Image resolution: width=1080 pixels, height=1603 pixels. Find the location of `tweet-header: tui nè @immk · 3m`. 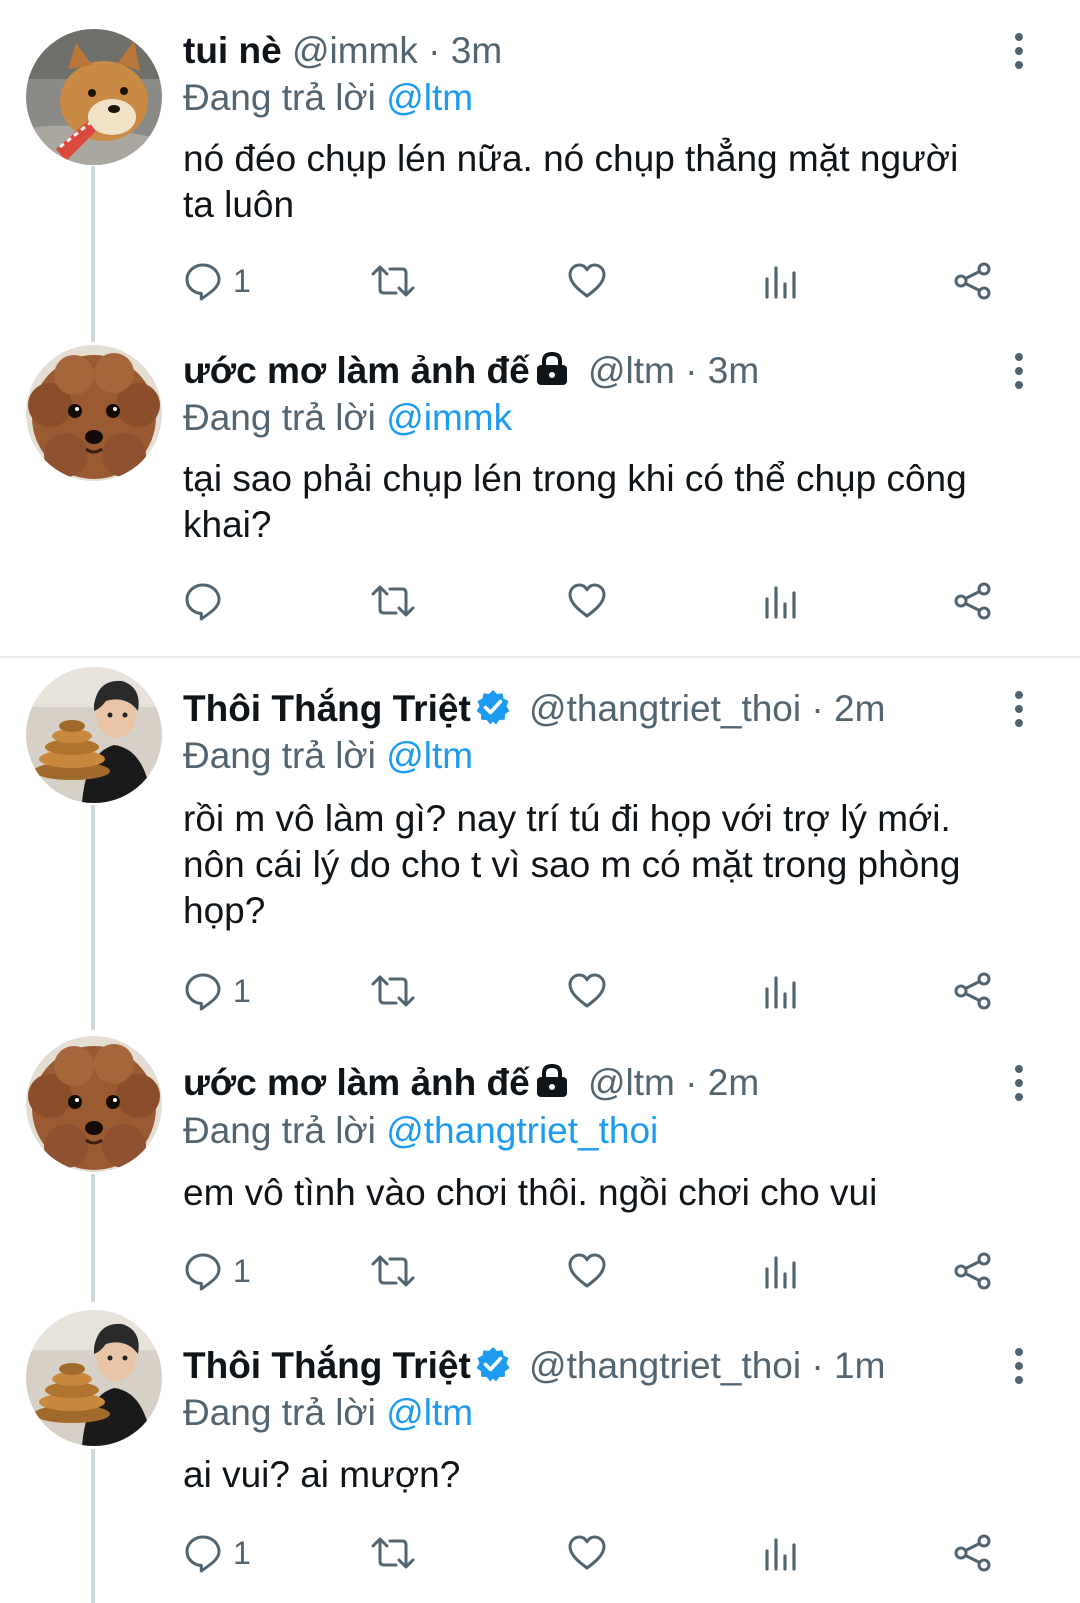

tweet-header: tui nè @immk · 3m is located at coordinates (591, 51).